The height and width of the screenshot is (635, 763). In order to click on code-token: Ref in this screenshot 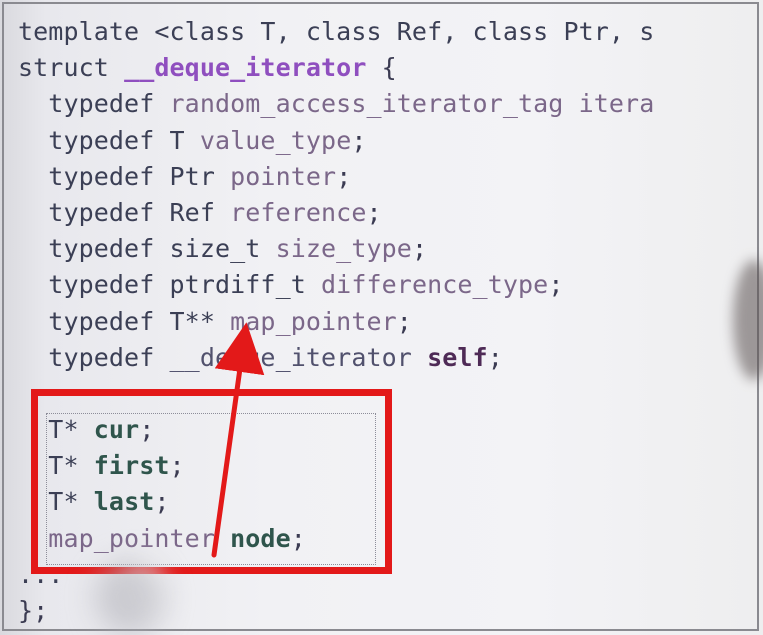, I will do `click(200, 212)`.